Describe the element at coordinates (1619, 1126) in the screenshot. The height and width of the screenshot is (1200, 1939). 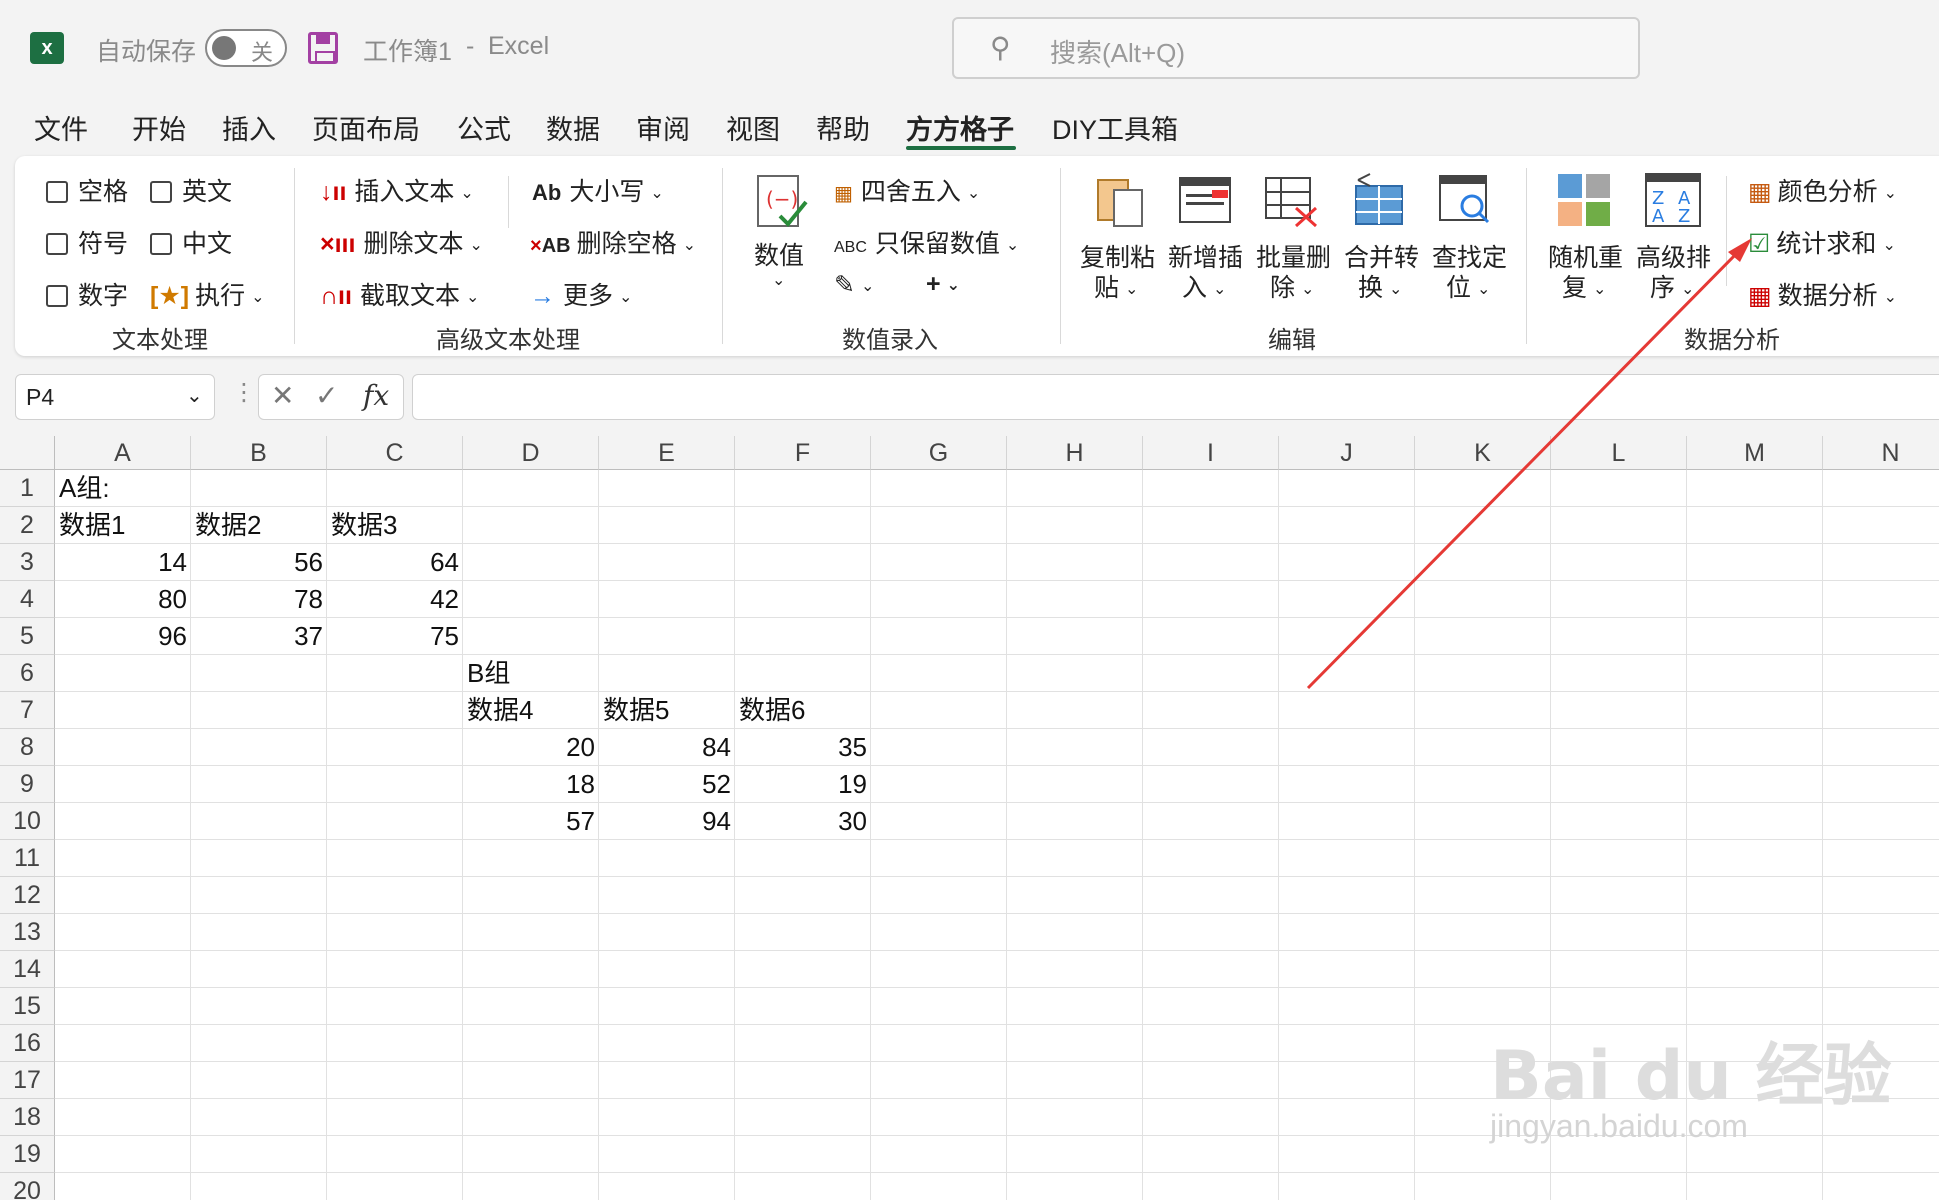
I see `baidu-watermark-url: jingyan.baidu.com` at that location.